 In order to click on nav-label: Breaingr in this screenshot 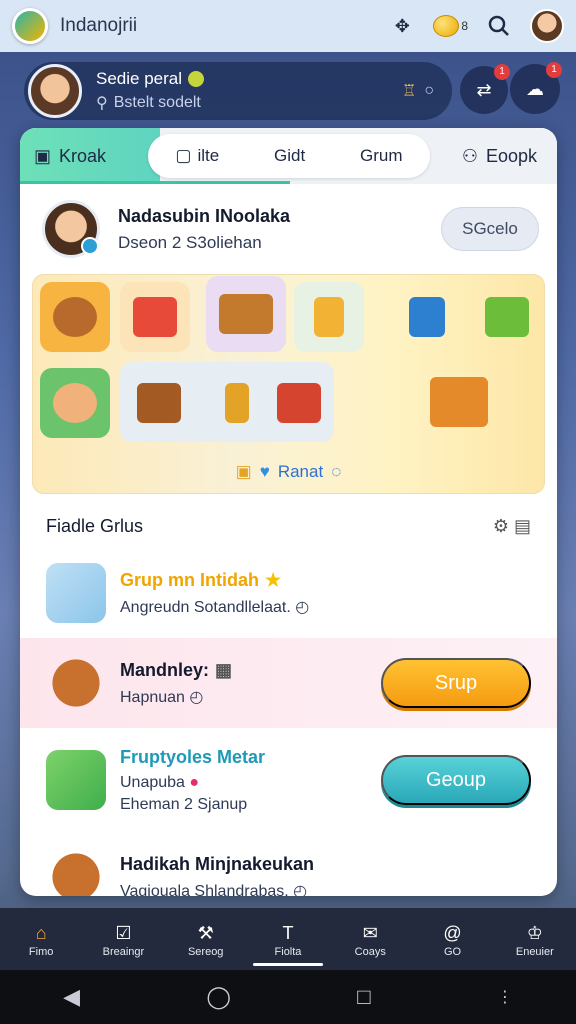, I will do `click(123, 952)`.